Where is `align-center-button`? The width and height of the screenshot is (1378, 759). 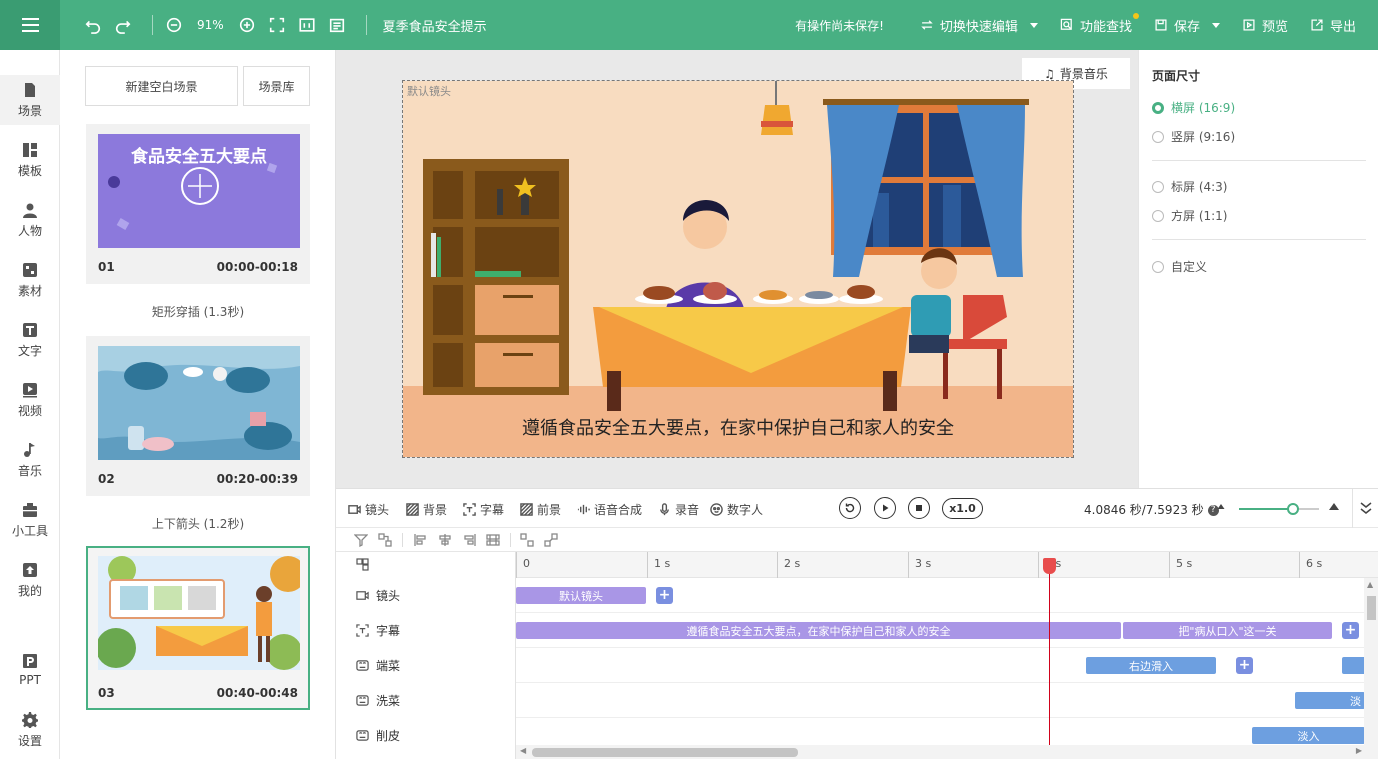 align-center-button is located at coordinates (445, 540).